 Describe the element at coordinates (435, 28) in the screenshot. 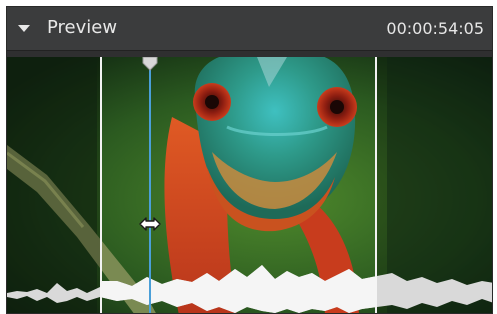

I see `timecode-display: 00:00:54:05` at that location.